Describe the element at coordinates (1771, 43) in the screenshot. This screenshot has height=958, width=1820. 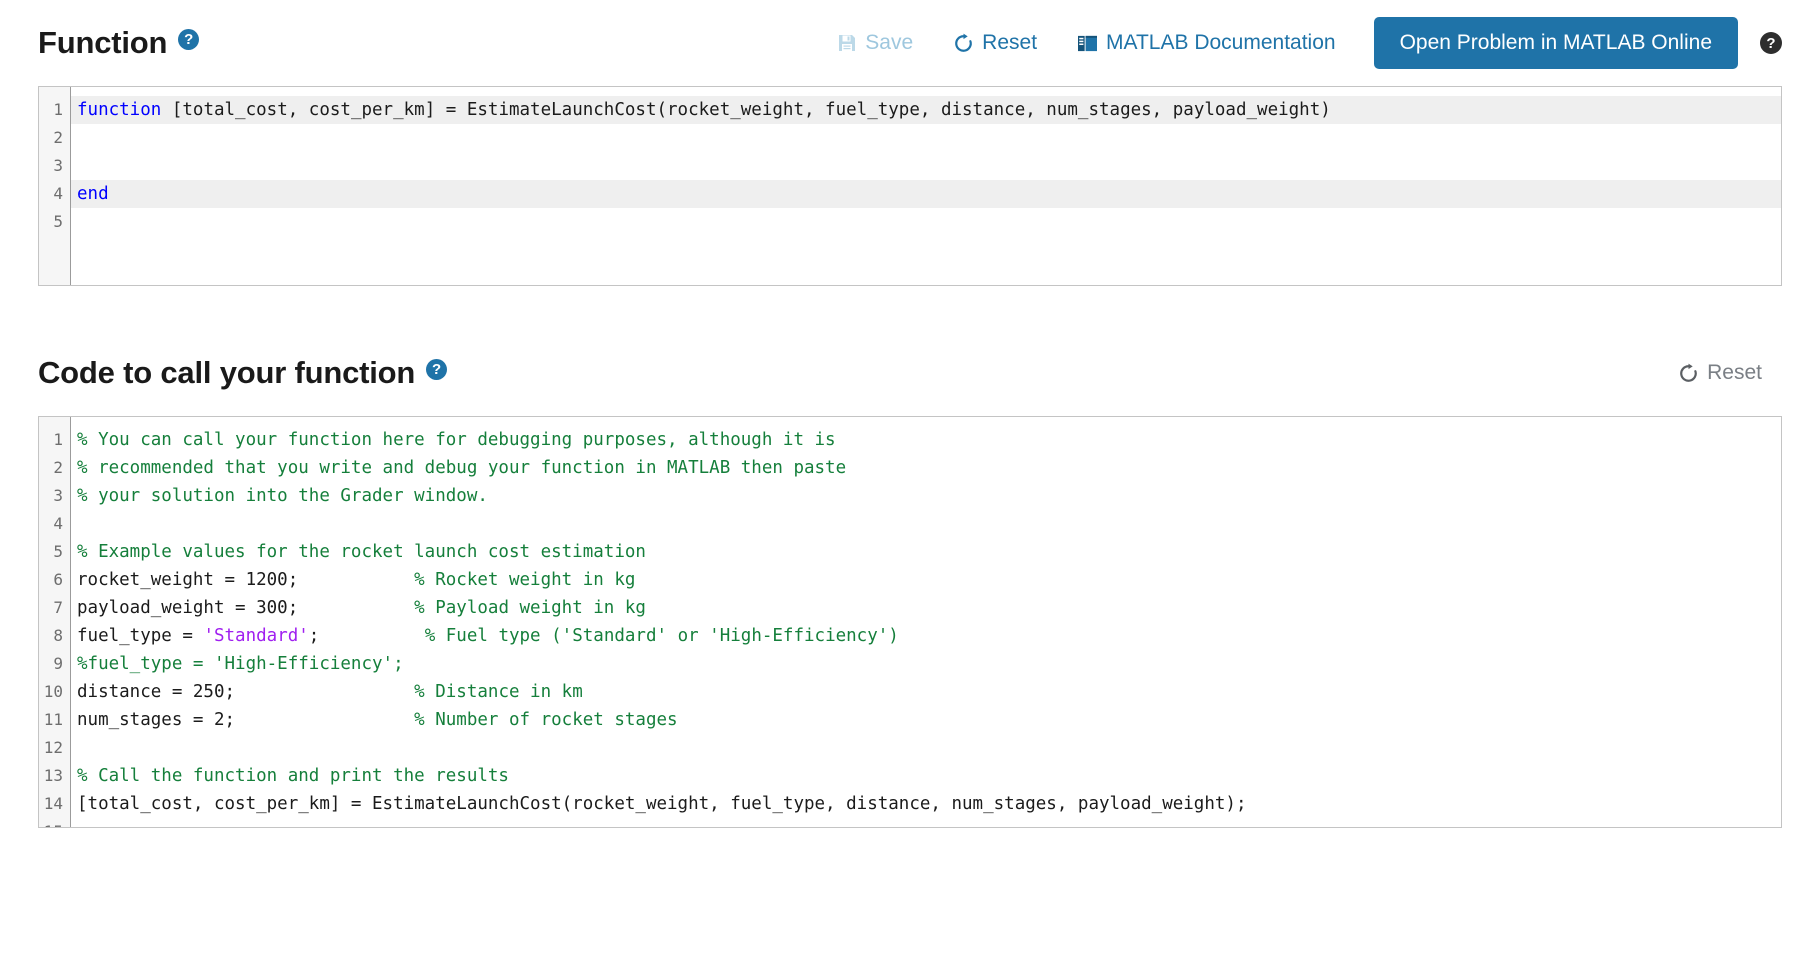
I see `help-circle-dark-icon: ?` at that location.